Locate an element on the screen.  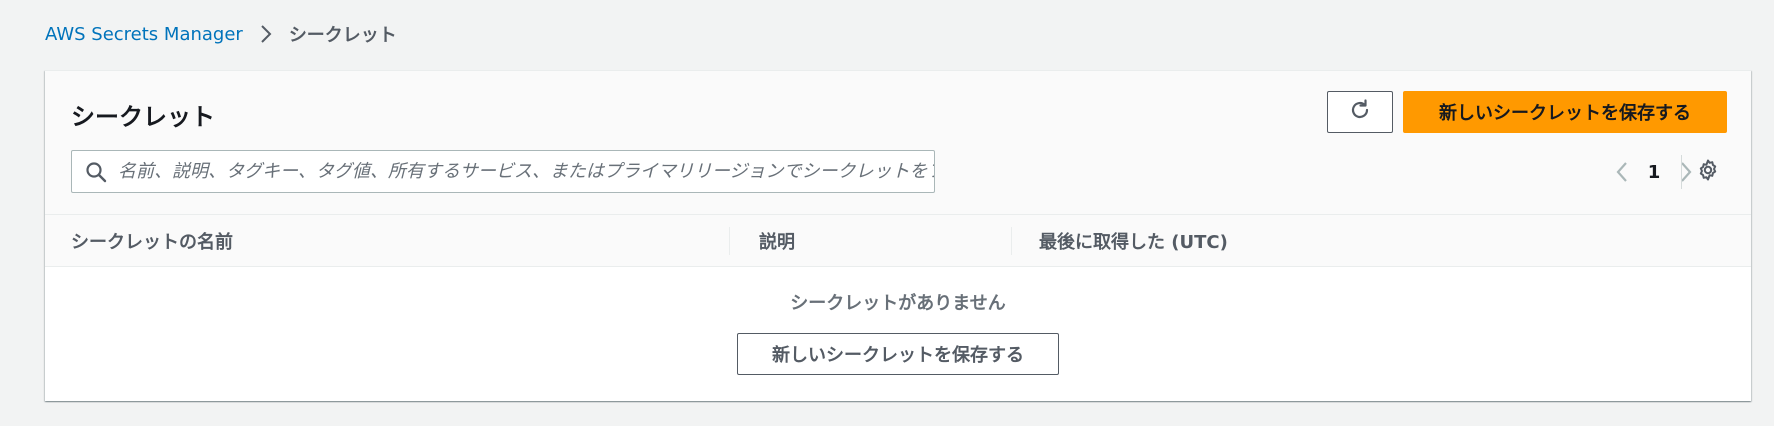
chevron-right-icon is located at coordinates (266, 34).